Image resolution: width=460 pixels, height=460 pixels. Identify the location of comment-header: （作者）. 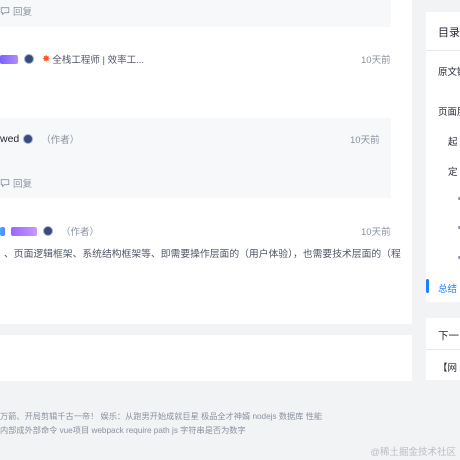
(49, 231).